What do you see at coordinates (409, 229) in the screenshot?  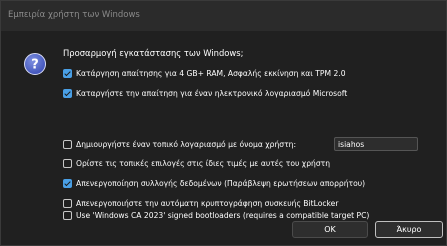 I see `cancel-button: Άκυρο` at bounding box center [409, 229].